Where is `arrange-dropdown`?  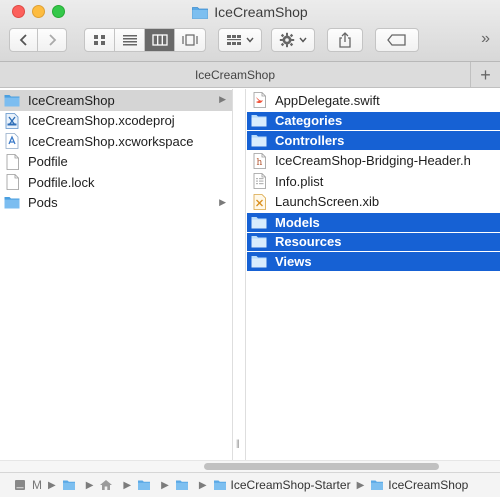 arrange-dropdown is located at coordinates (240, 40).